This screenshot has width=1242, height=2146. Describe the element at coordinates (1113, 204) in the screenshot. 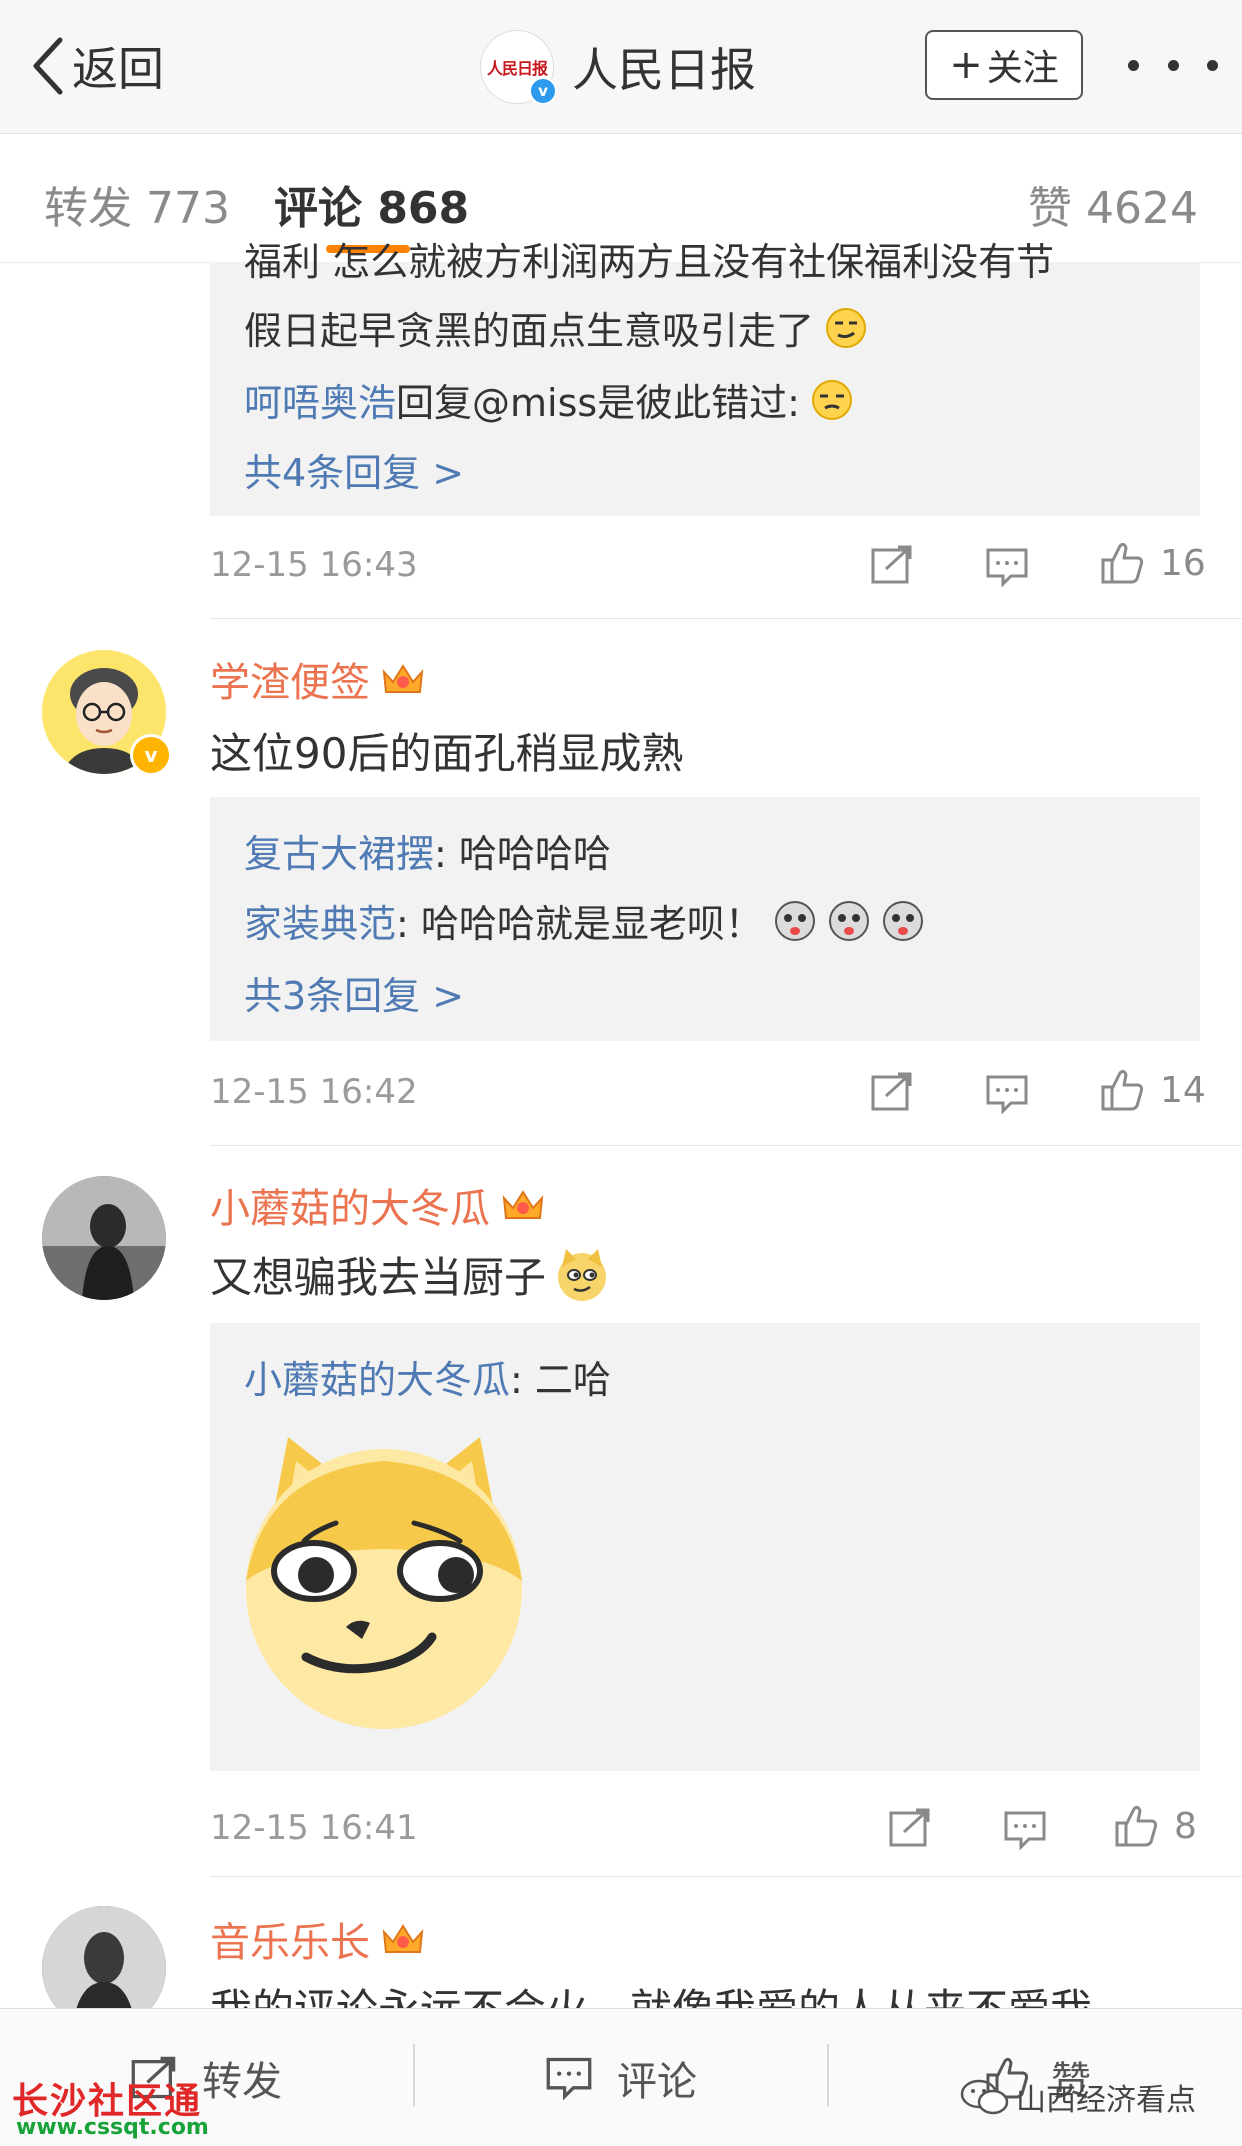

I see `tab-likes: 赞 4624` at that location.